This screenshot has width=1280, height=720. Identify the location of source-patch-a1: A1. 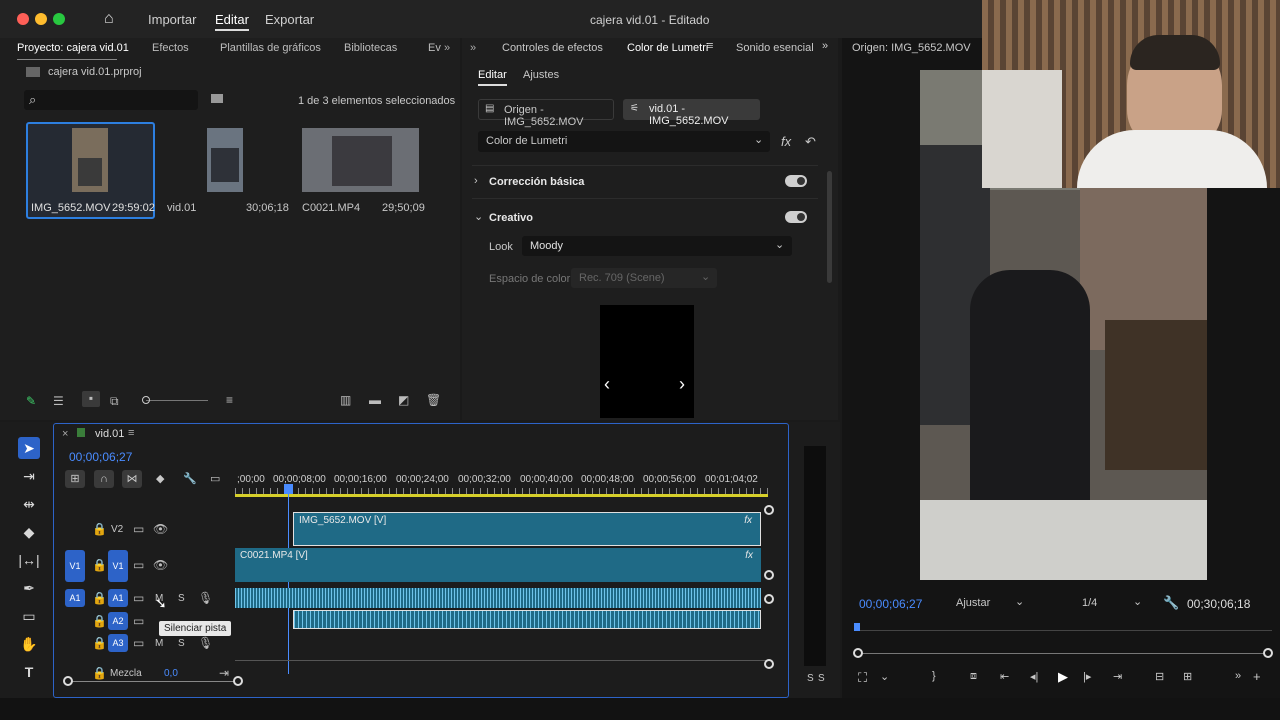
(75, 598).